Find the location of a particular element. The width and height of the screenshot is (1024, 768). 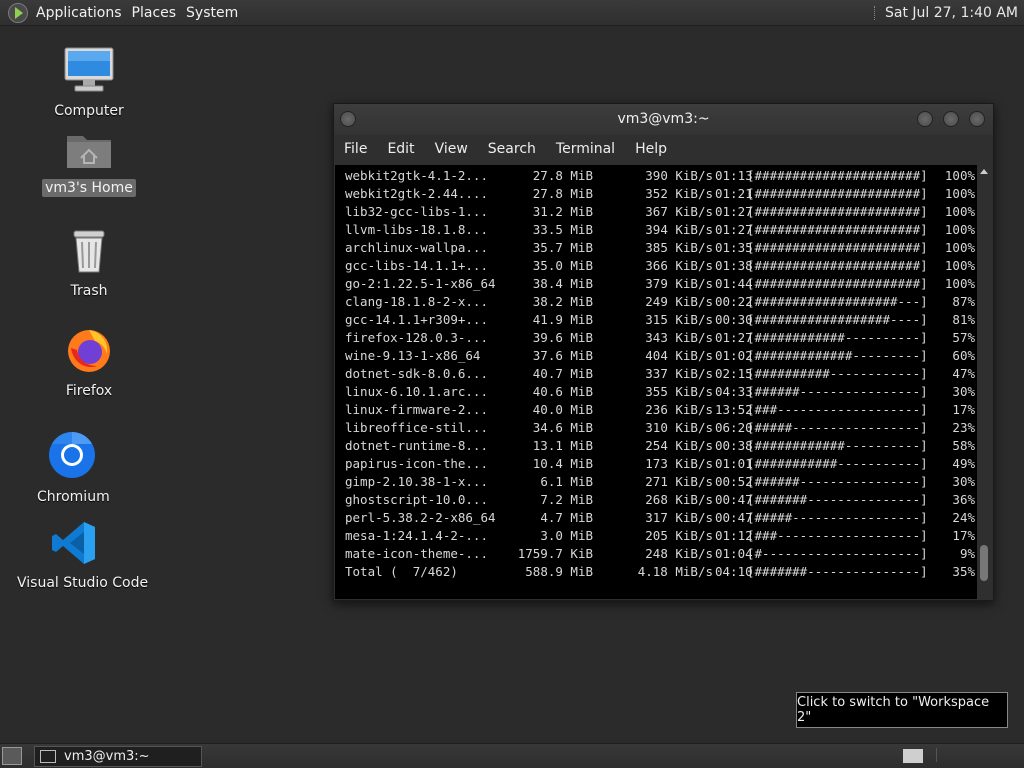

menu-terminal: Terminal is located at coordinates (585, 149).